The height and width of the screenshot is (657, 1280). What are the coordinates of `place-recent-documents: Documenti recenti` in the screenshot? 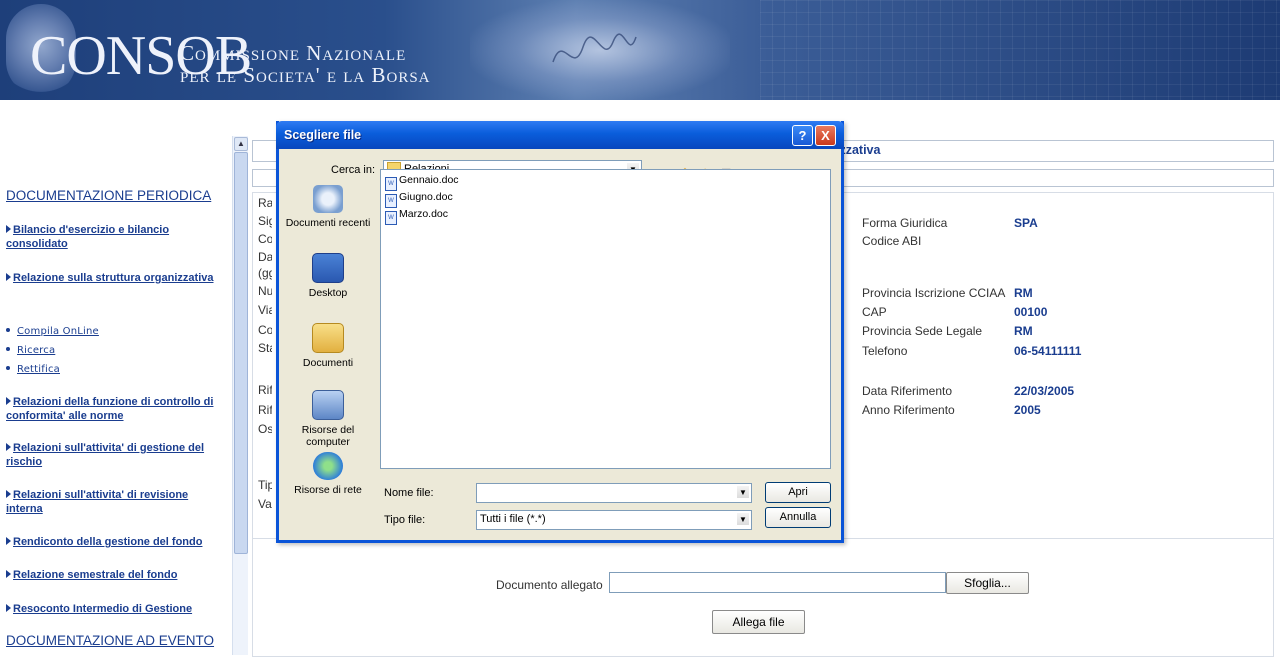 It's located at (328, 207).